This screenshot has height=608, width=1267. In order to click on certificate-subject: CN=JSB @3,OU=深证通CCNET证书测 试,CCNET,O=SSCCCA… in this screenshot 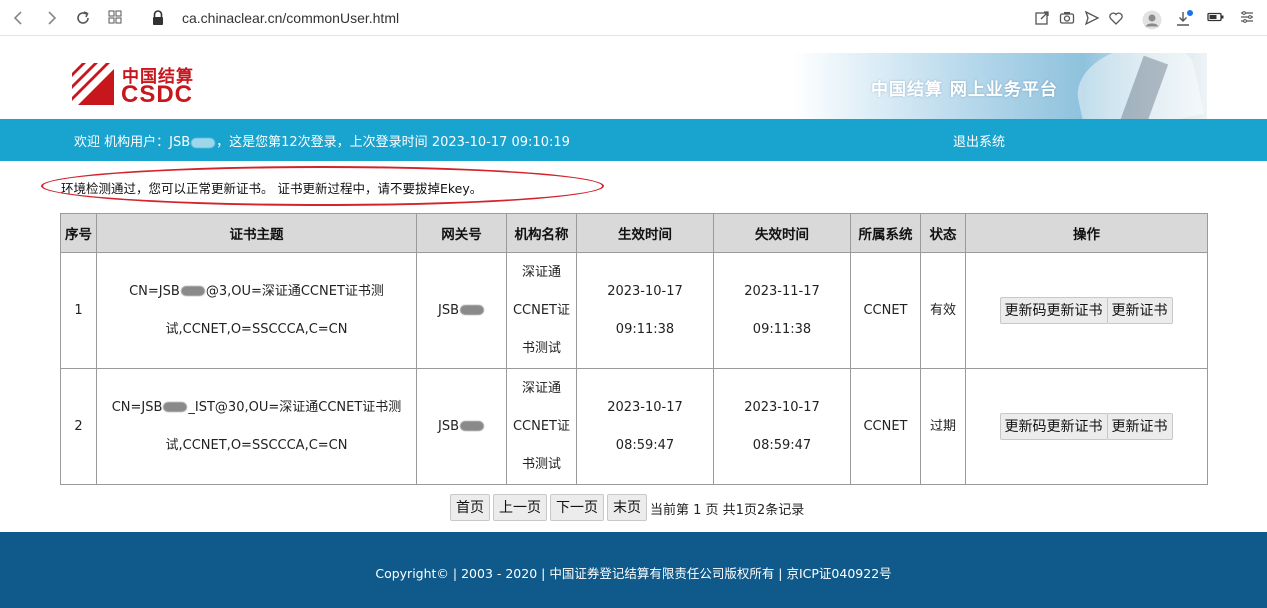, I will do `click(256, 310)`.